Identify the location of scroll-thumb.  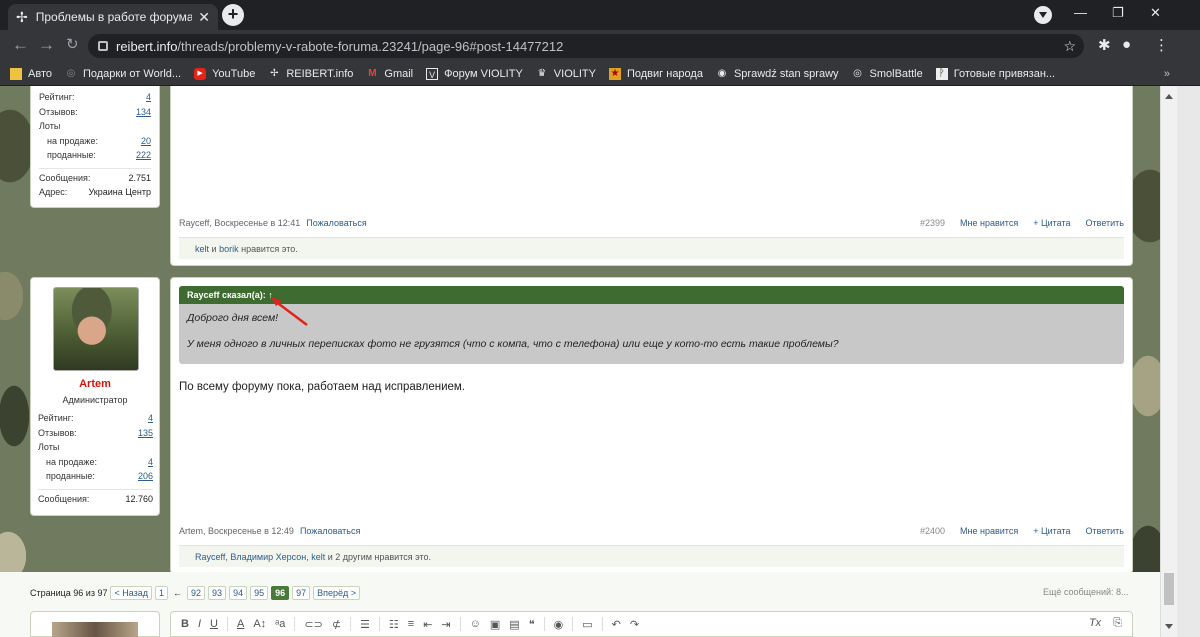
(1169, 589).